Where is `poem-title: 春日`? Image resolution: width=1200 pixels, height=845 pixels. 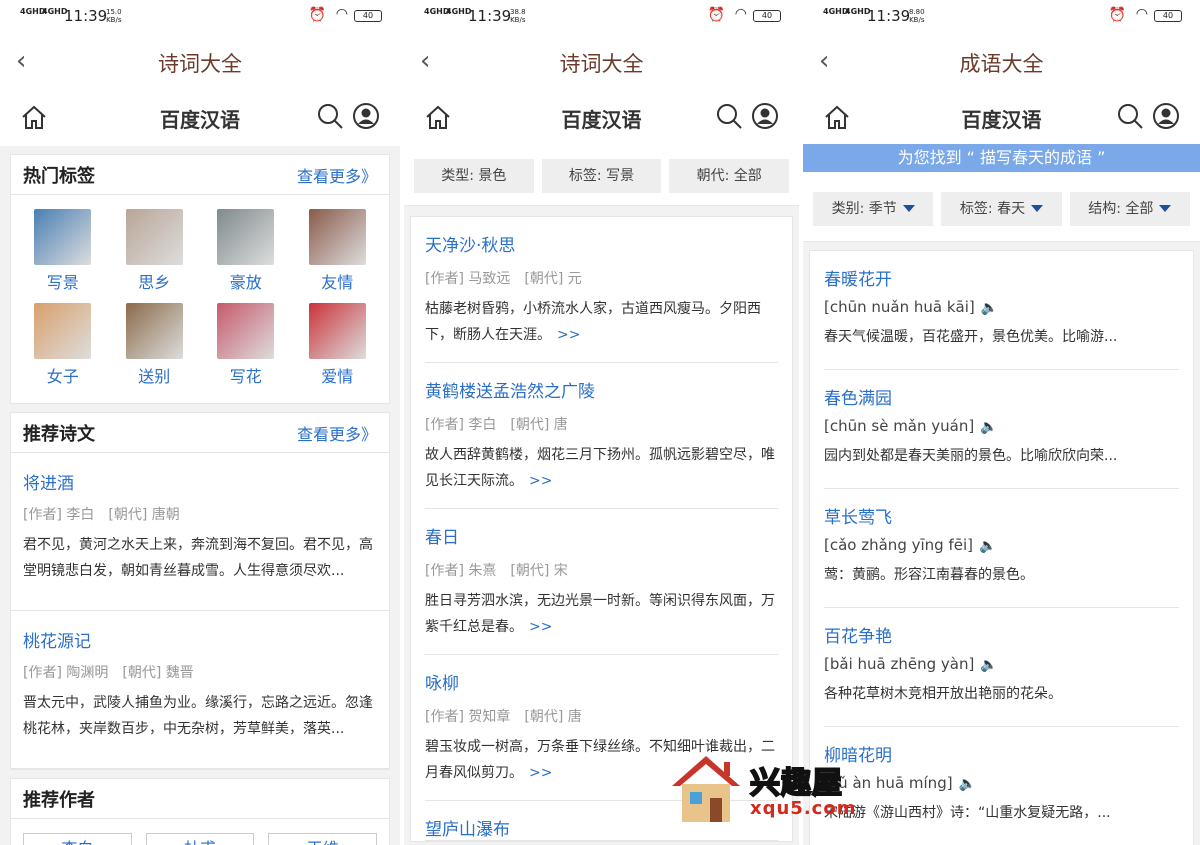 poem-title: 春日 is located at coordinates (601, 535).